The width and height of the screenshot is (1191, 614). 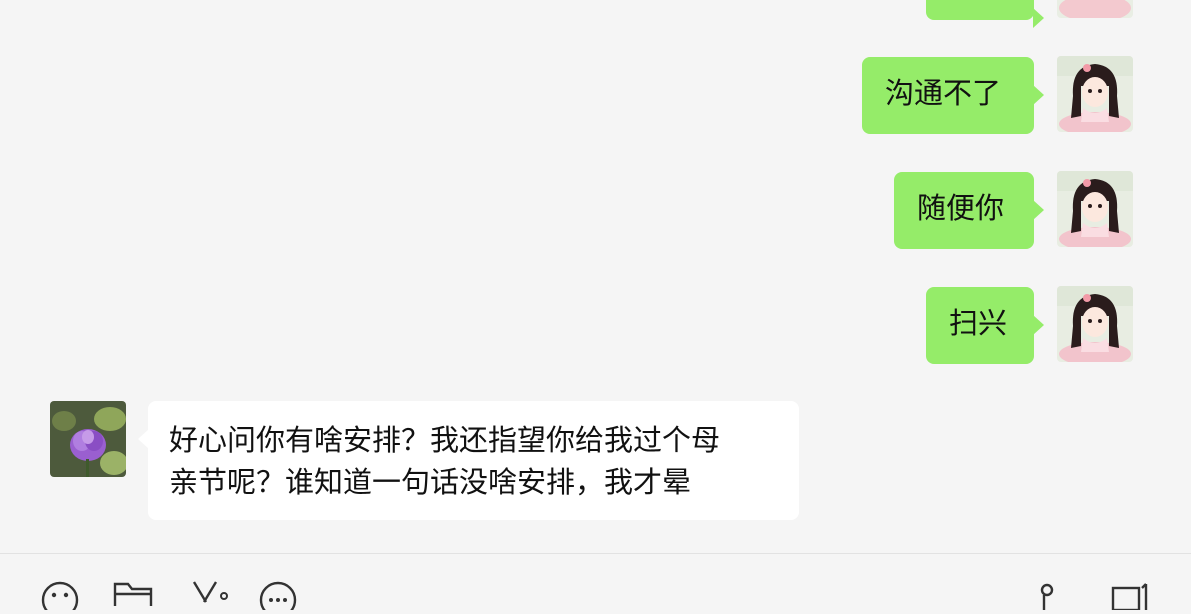 I want to click on message-bubble-outgoing, so click(x=985, y=14).